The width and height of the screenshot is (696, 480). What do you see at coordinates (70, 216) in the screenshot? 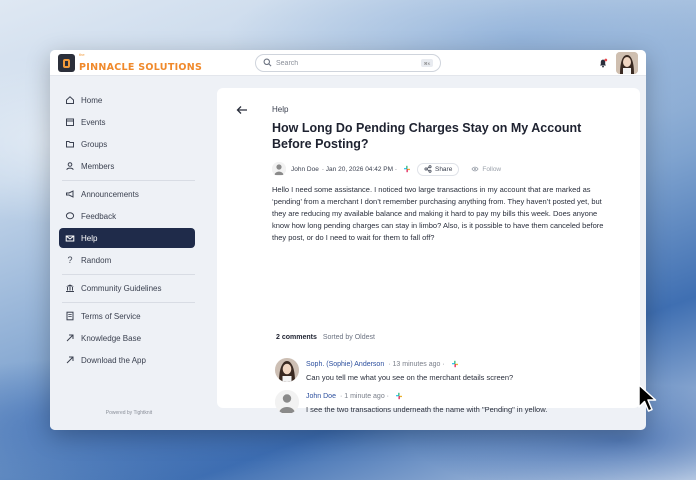
I see `chat-icon` at bounding box center [70, 216].